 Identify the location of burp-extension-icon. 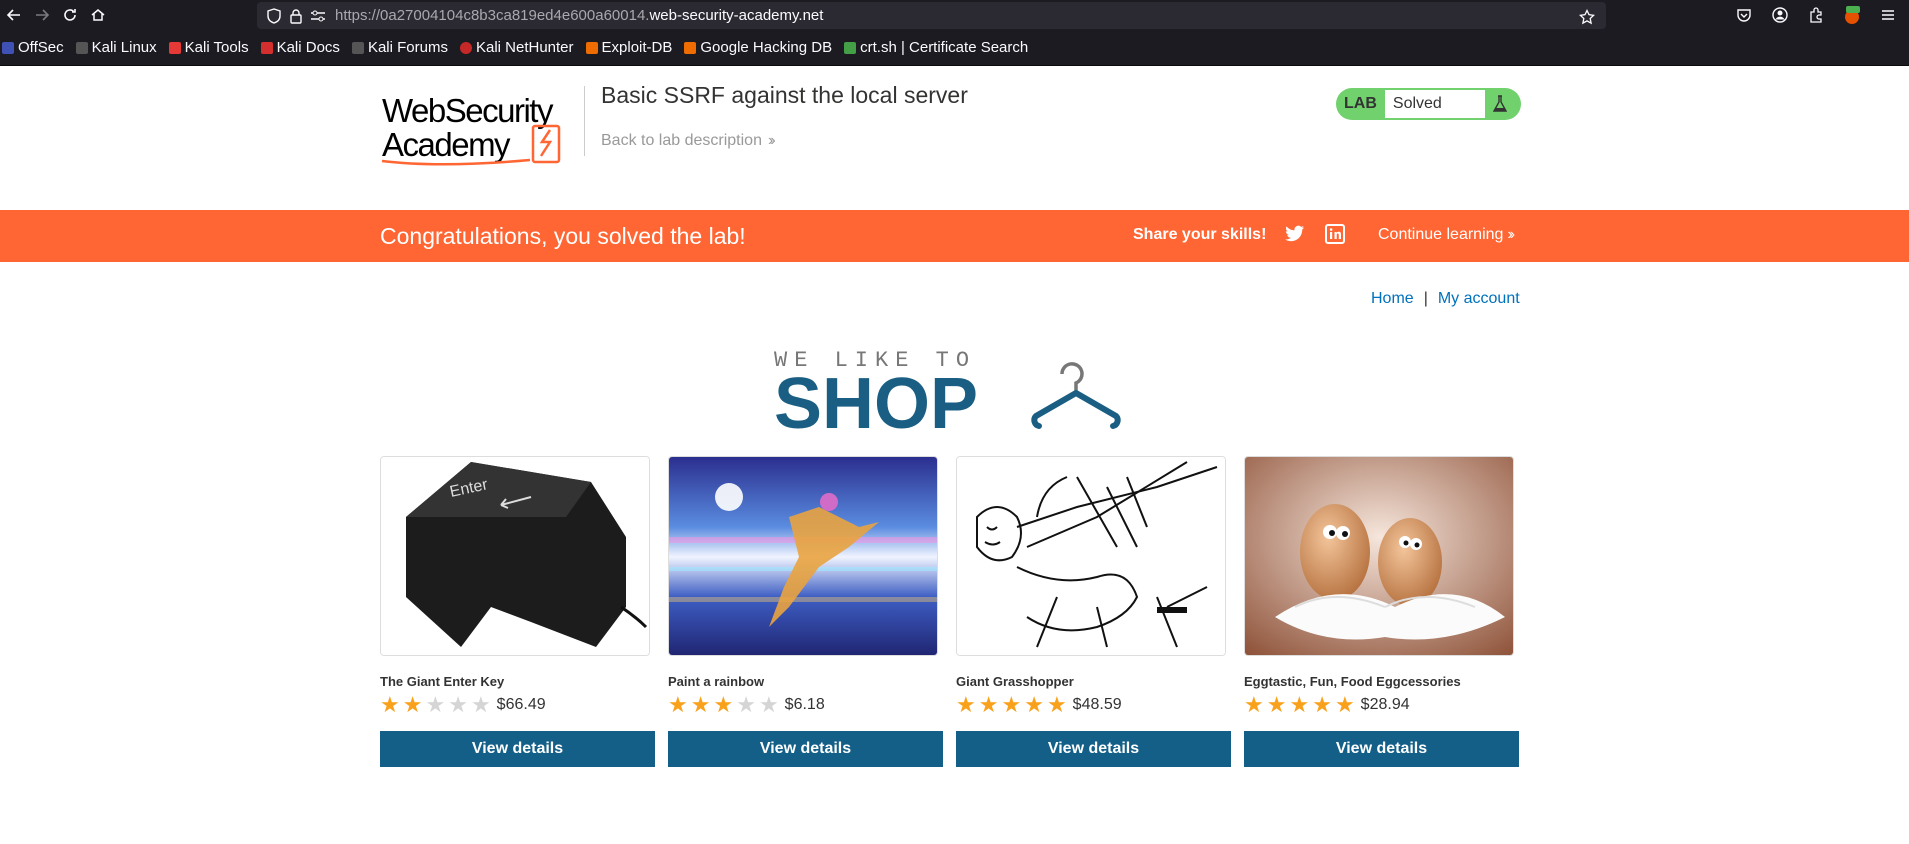
(1852, 15).